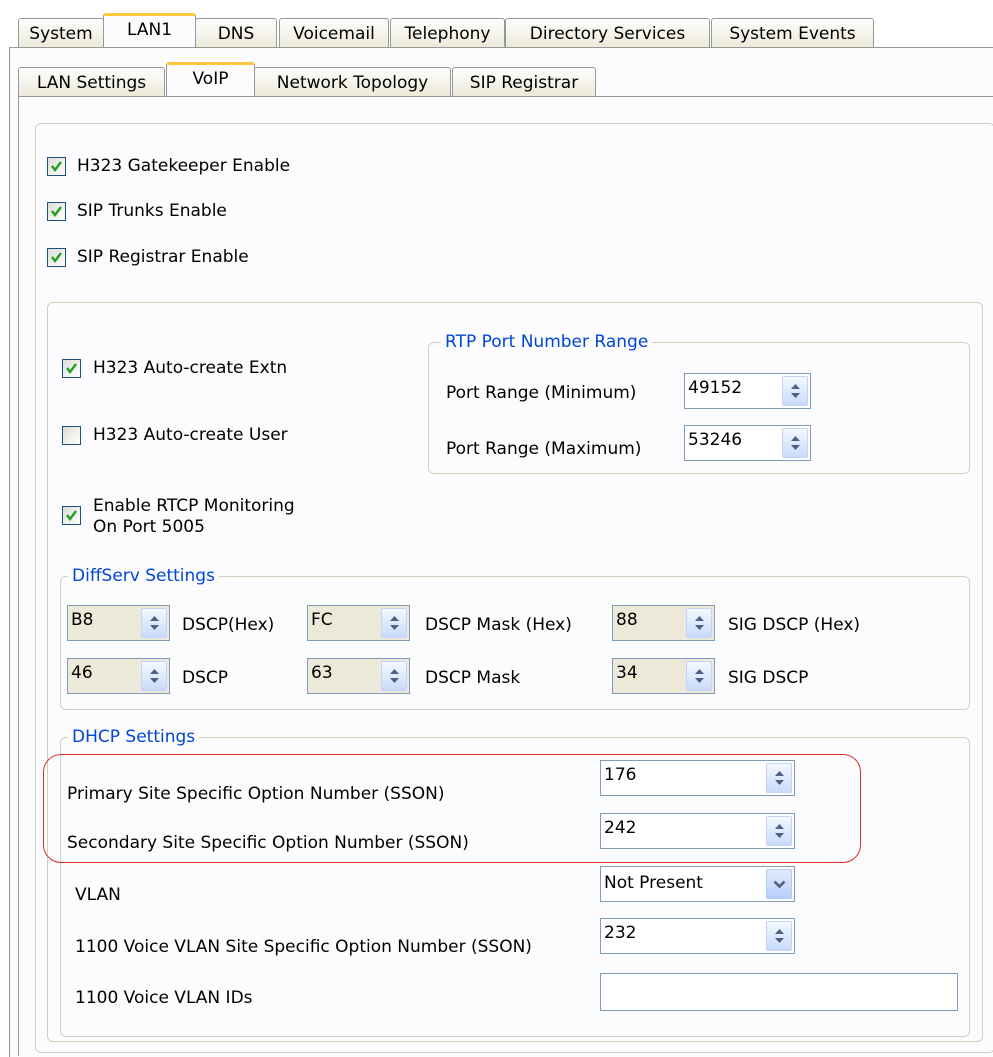 Image resolution: width=993 pixels, height=1057 pixels. I want to click on tab-directory-services: Directory Services, so click(607, 33).